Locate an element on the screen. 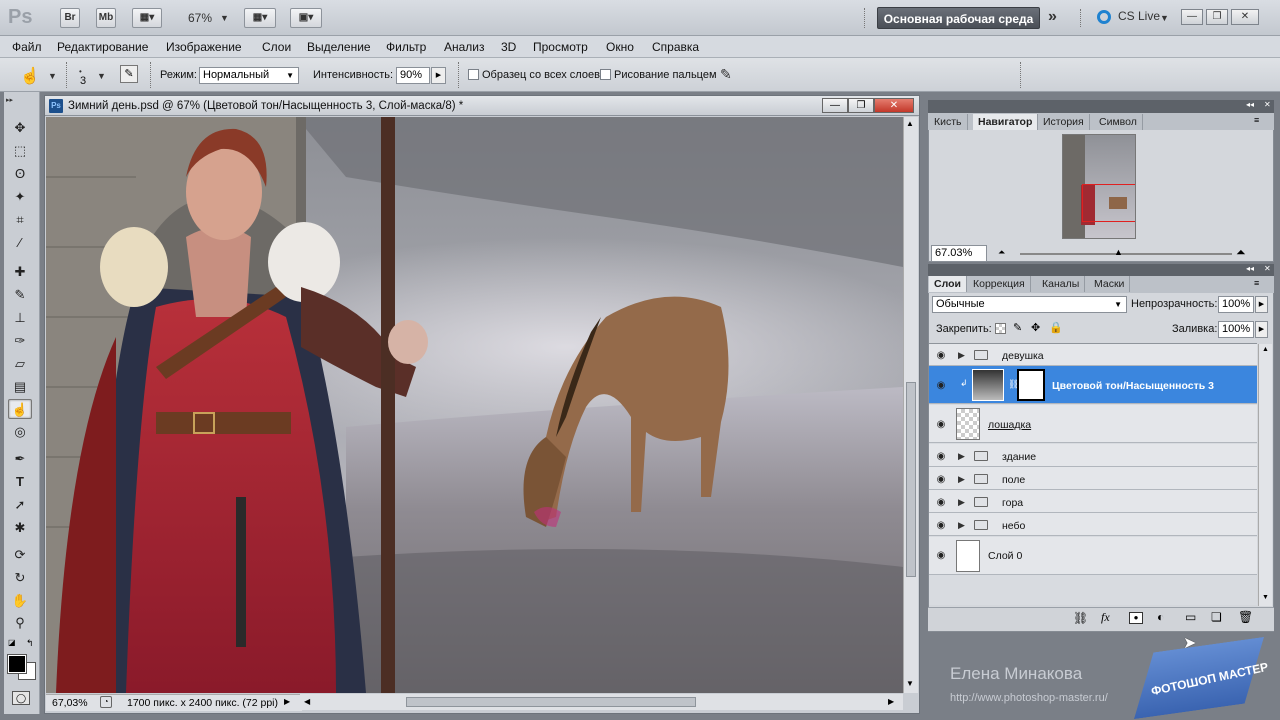  opacity-slider-button: ▶ is located at coordinates (1261, 304).